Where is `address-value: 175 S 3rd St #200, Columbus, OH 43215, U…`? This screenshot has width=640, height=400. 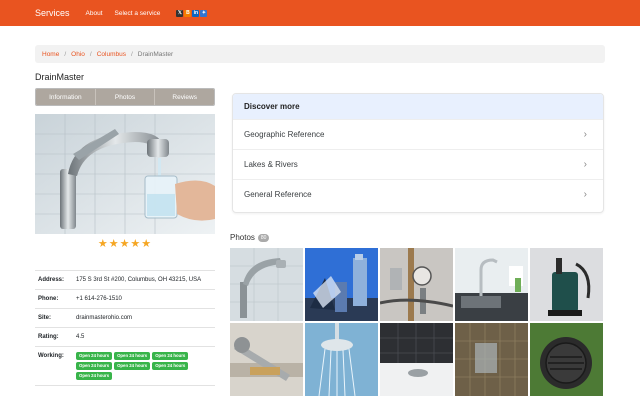 address-value: 175 S 3rd St #200, Columbus, OH 43215, U… is located at coordinates (139, 280).